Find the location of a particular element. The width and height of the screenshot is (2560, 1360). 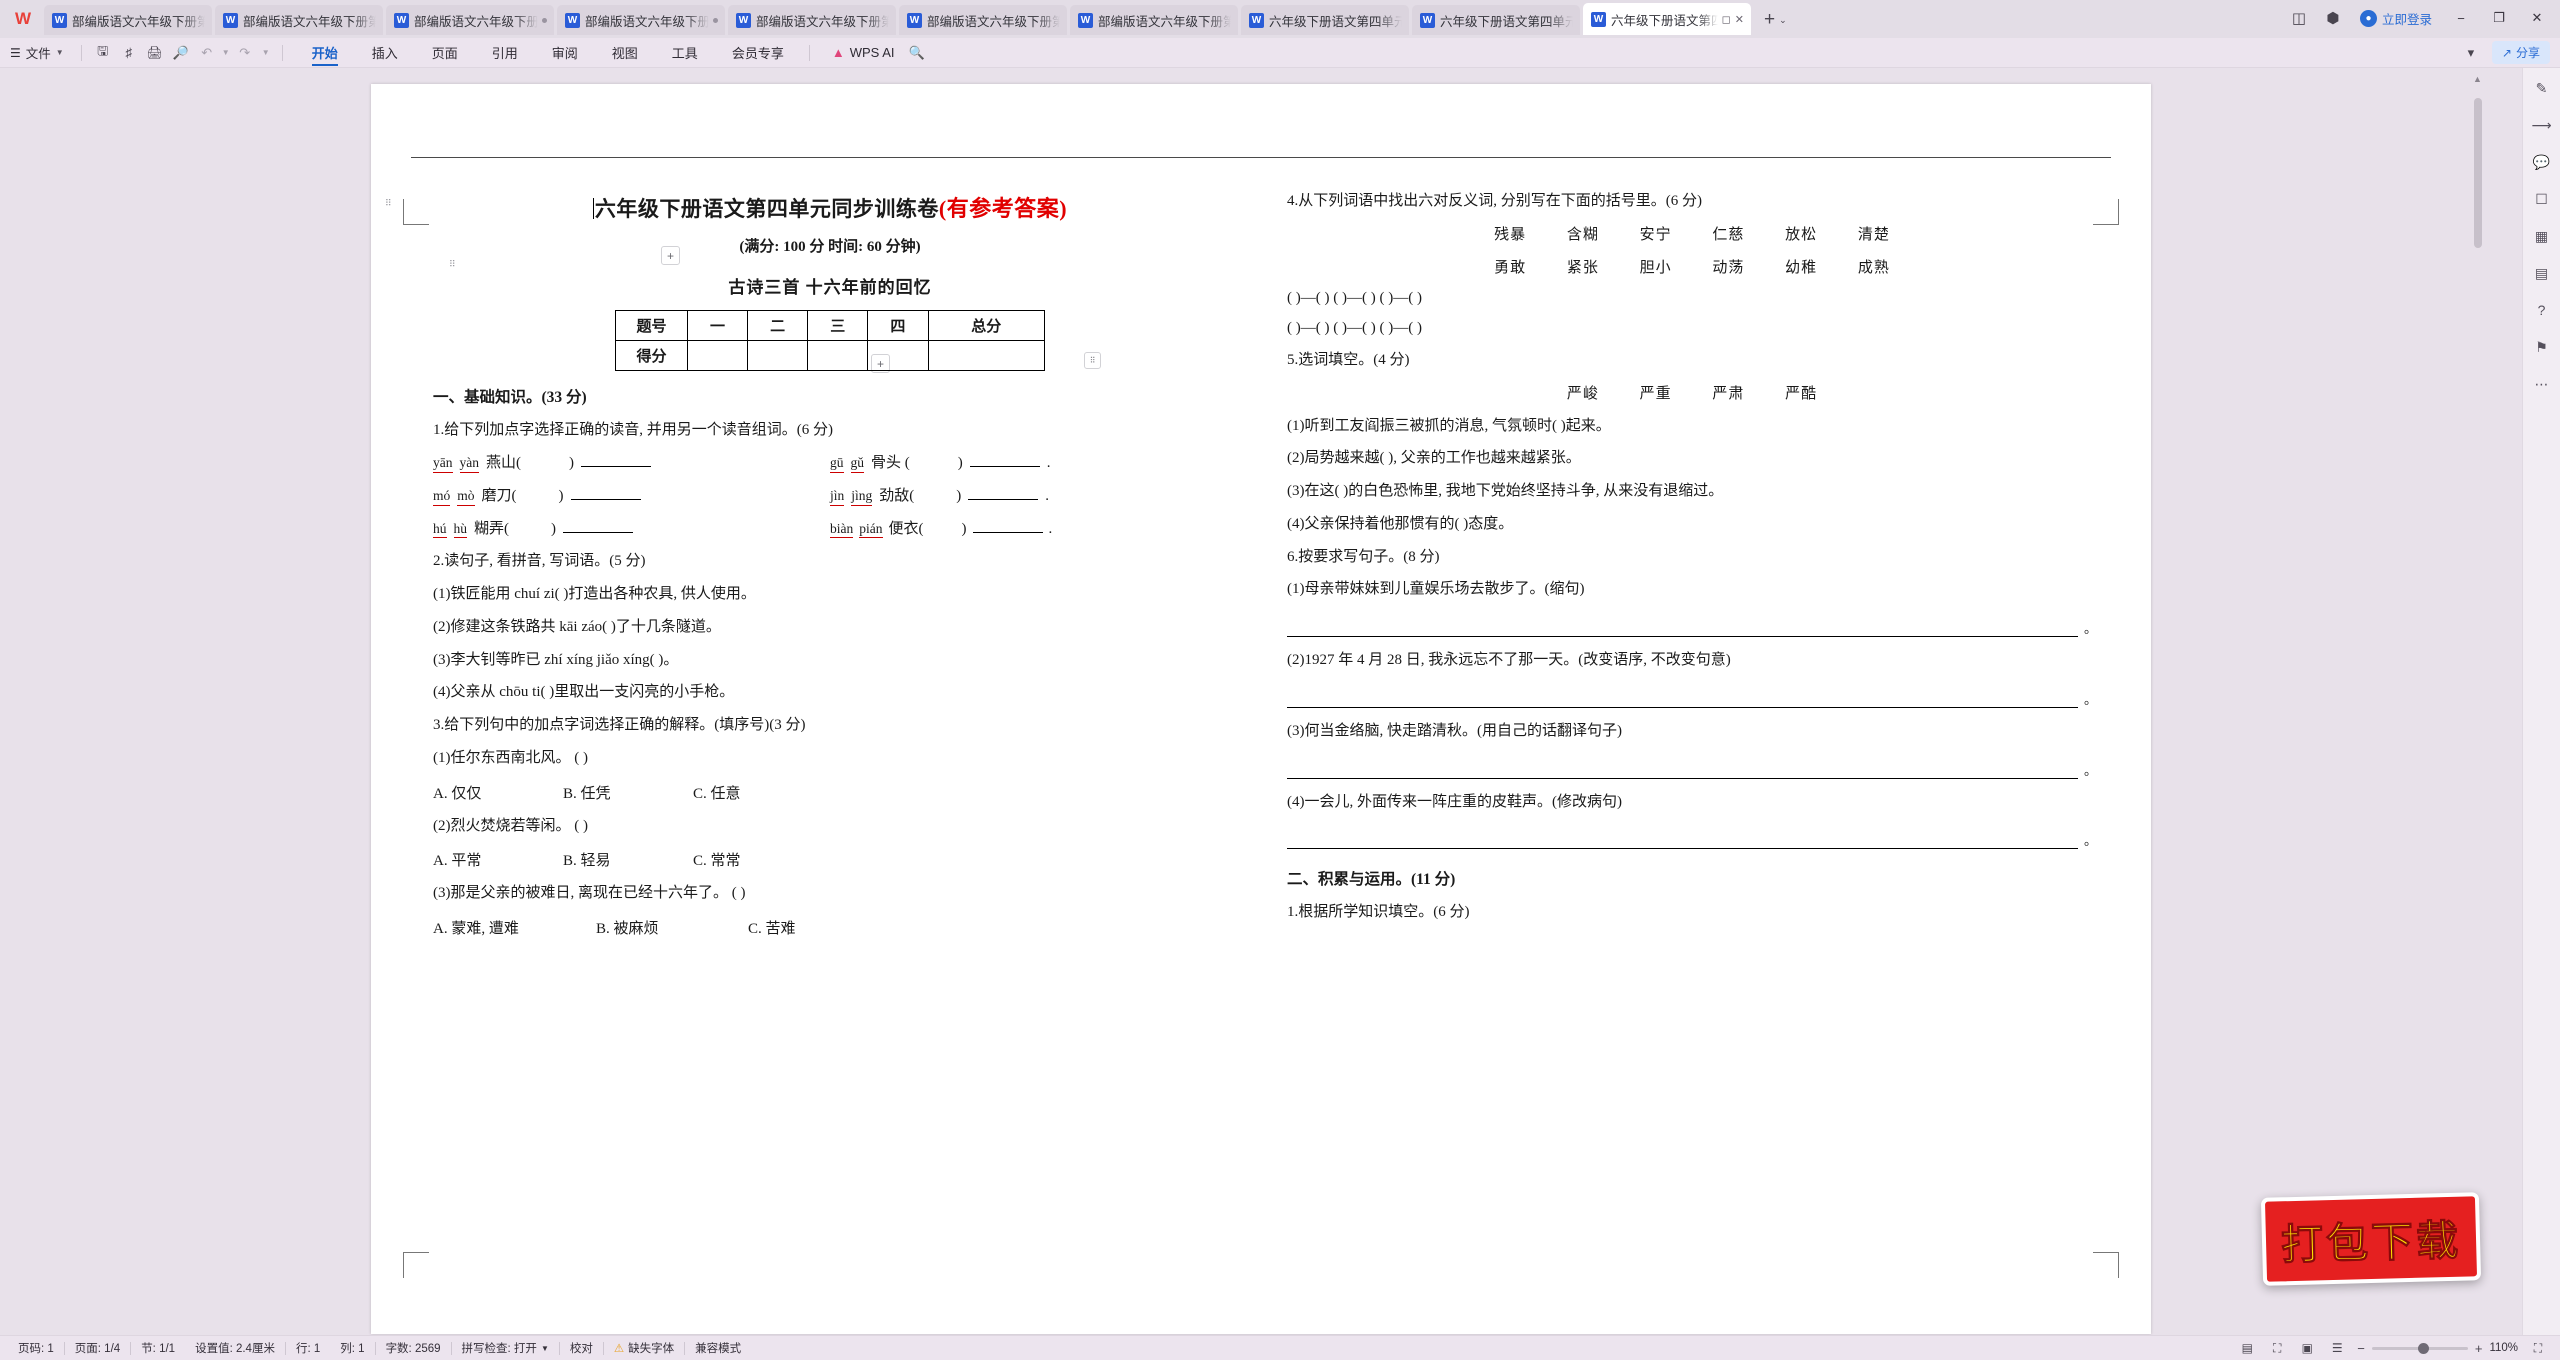

status-row: 行: 1 is located at coordinates (308, 1348).